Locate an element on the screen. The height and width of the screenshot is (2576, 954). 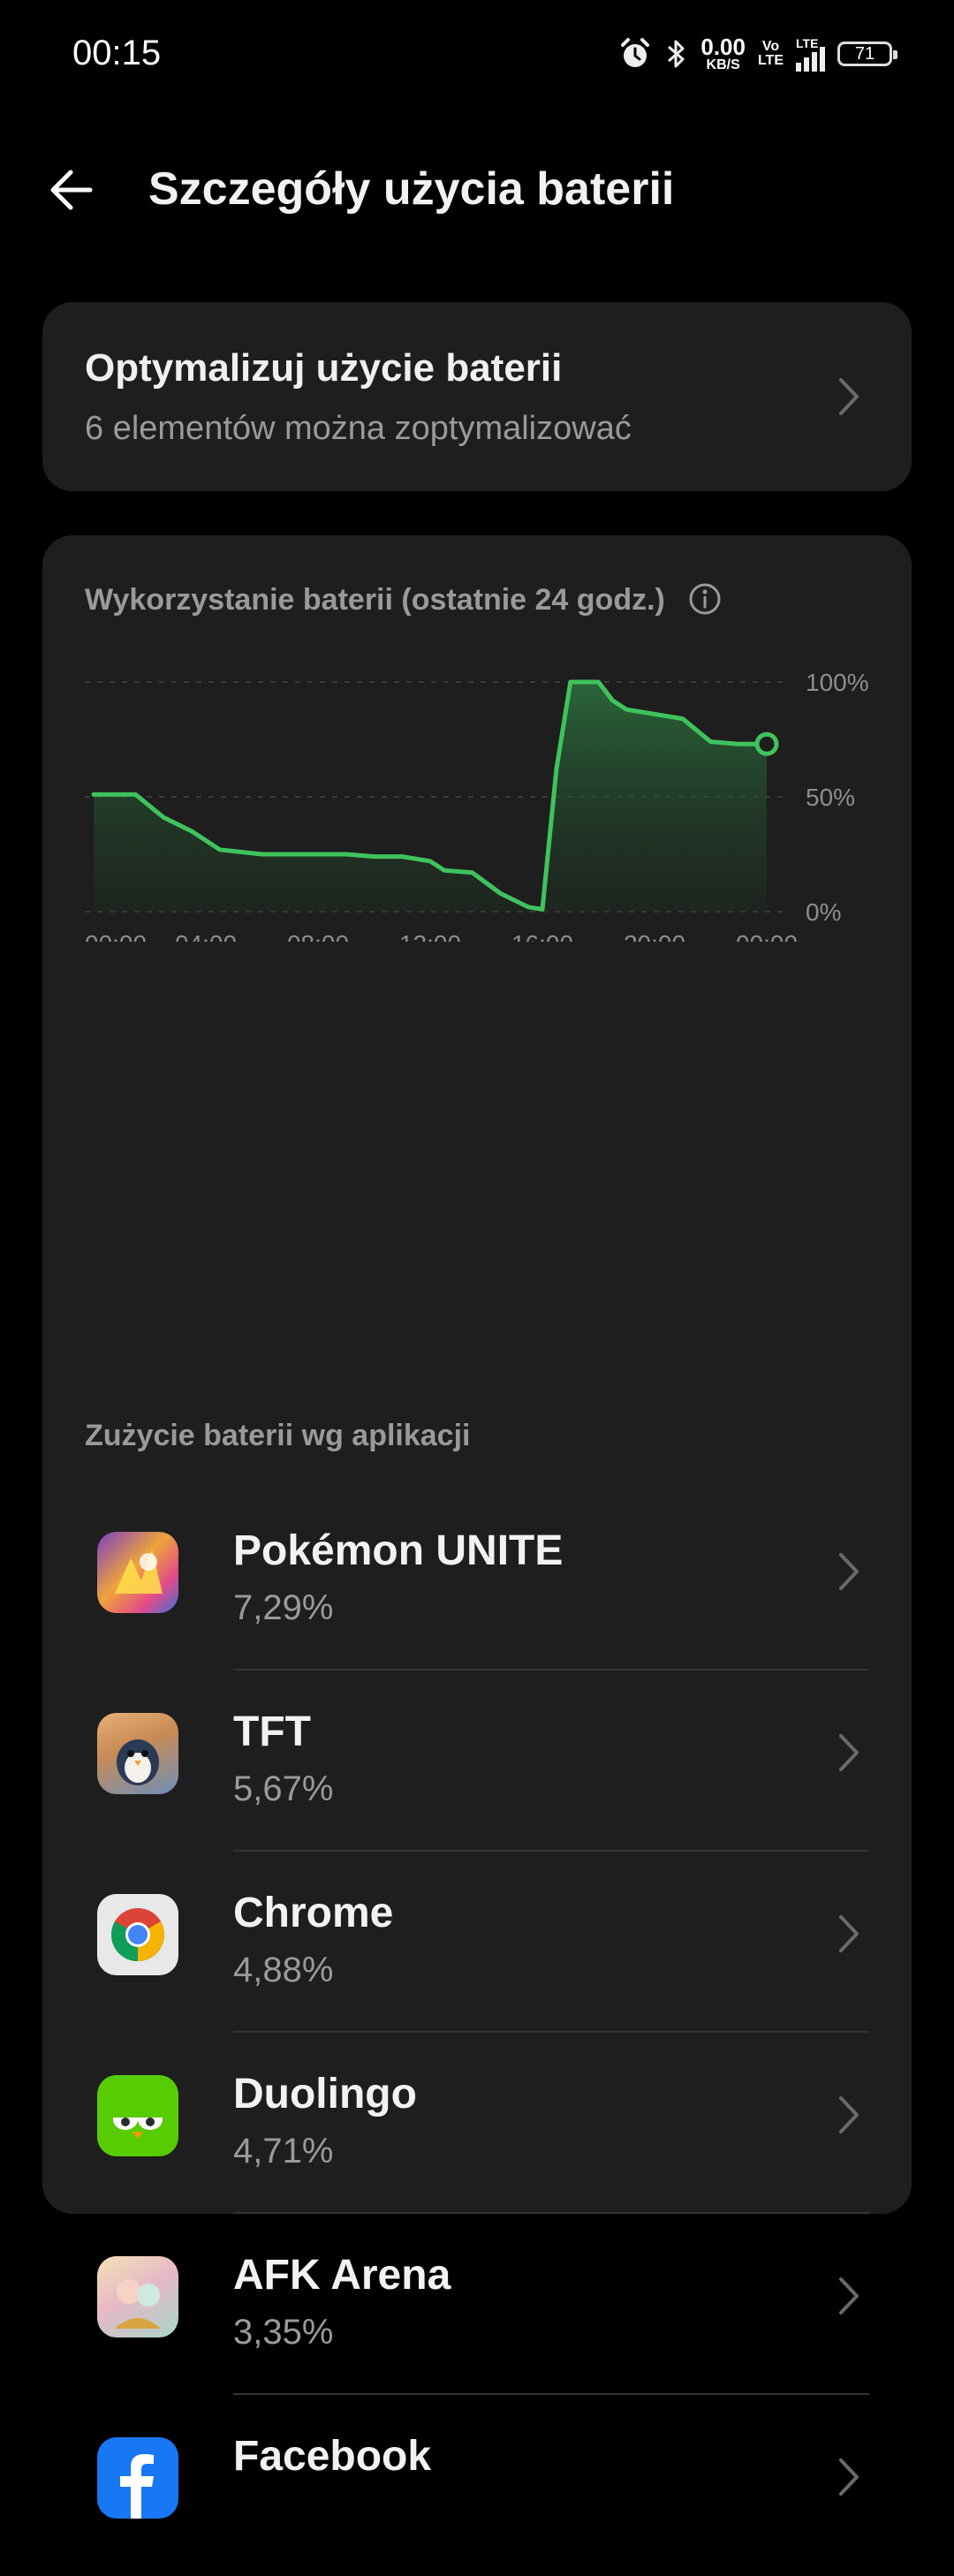
signal-label: LTE is located at coordinates (807, 43).